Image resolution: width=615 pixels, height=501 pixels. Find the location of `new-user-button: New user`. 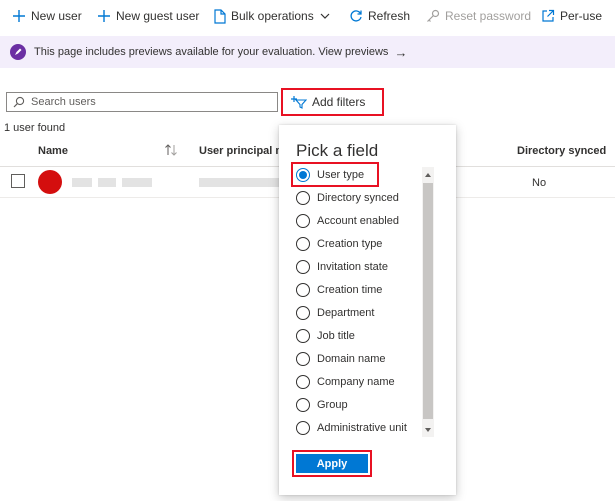

new-user-button: New user is located at coordinates (47, 16).